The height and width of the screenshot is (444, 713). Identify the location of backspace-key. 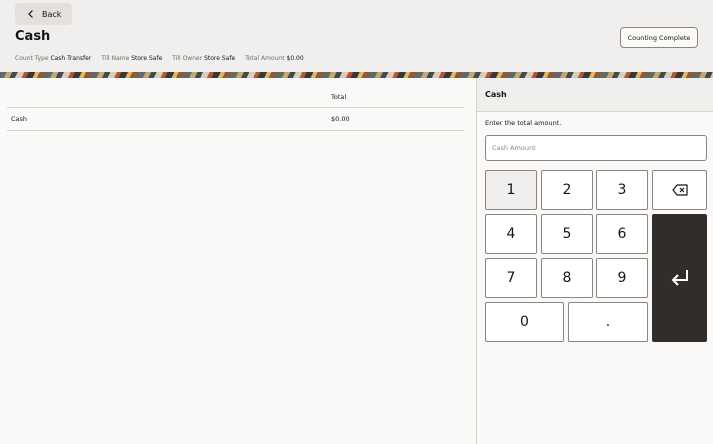
(679, 190).